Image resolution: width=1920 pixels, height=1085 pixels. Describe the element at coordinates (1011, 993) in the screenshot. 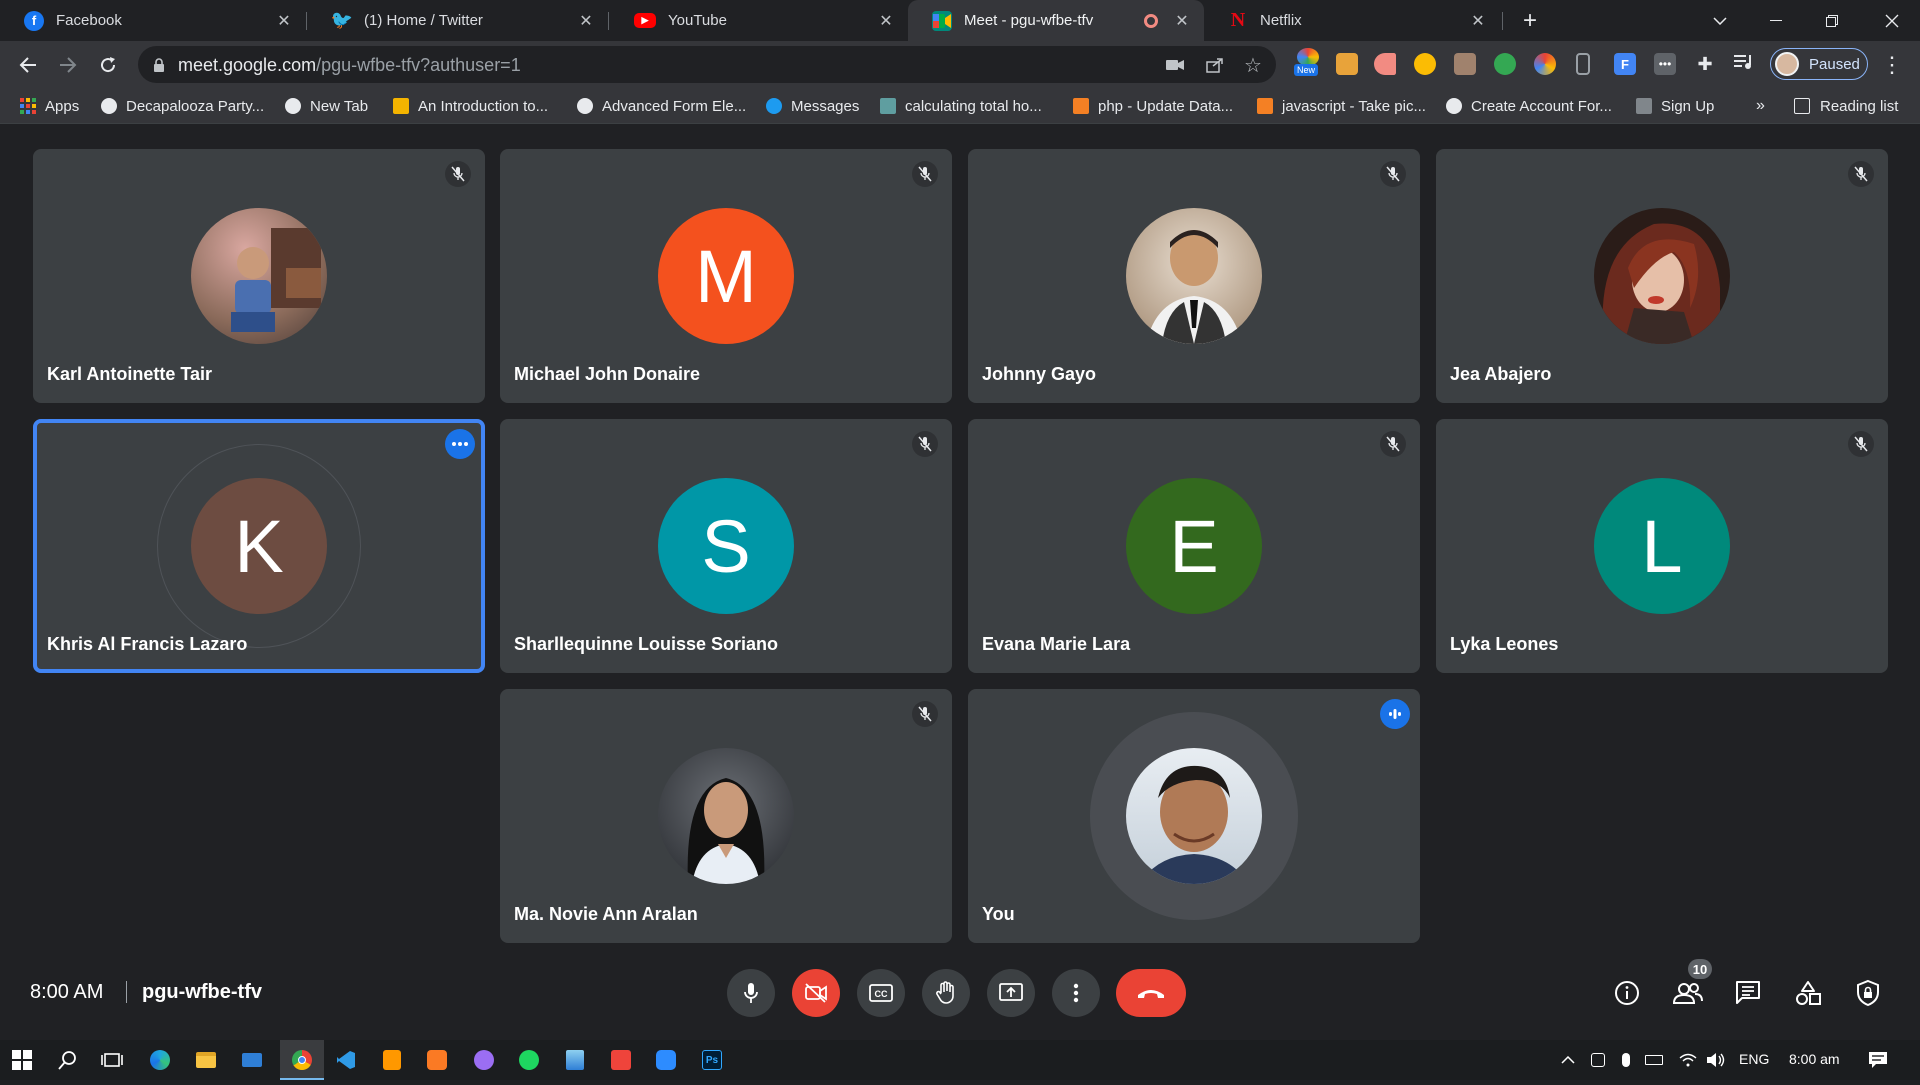

I see `present-screen-button` at that location.